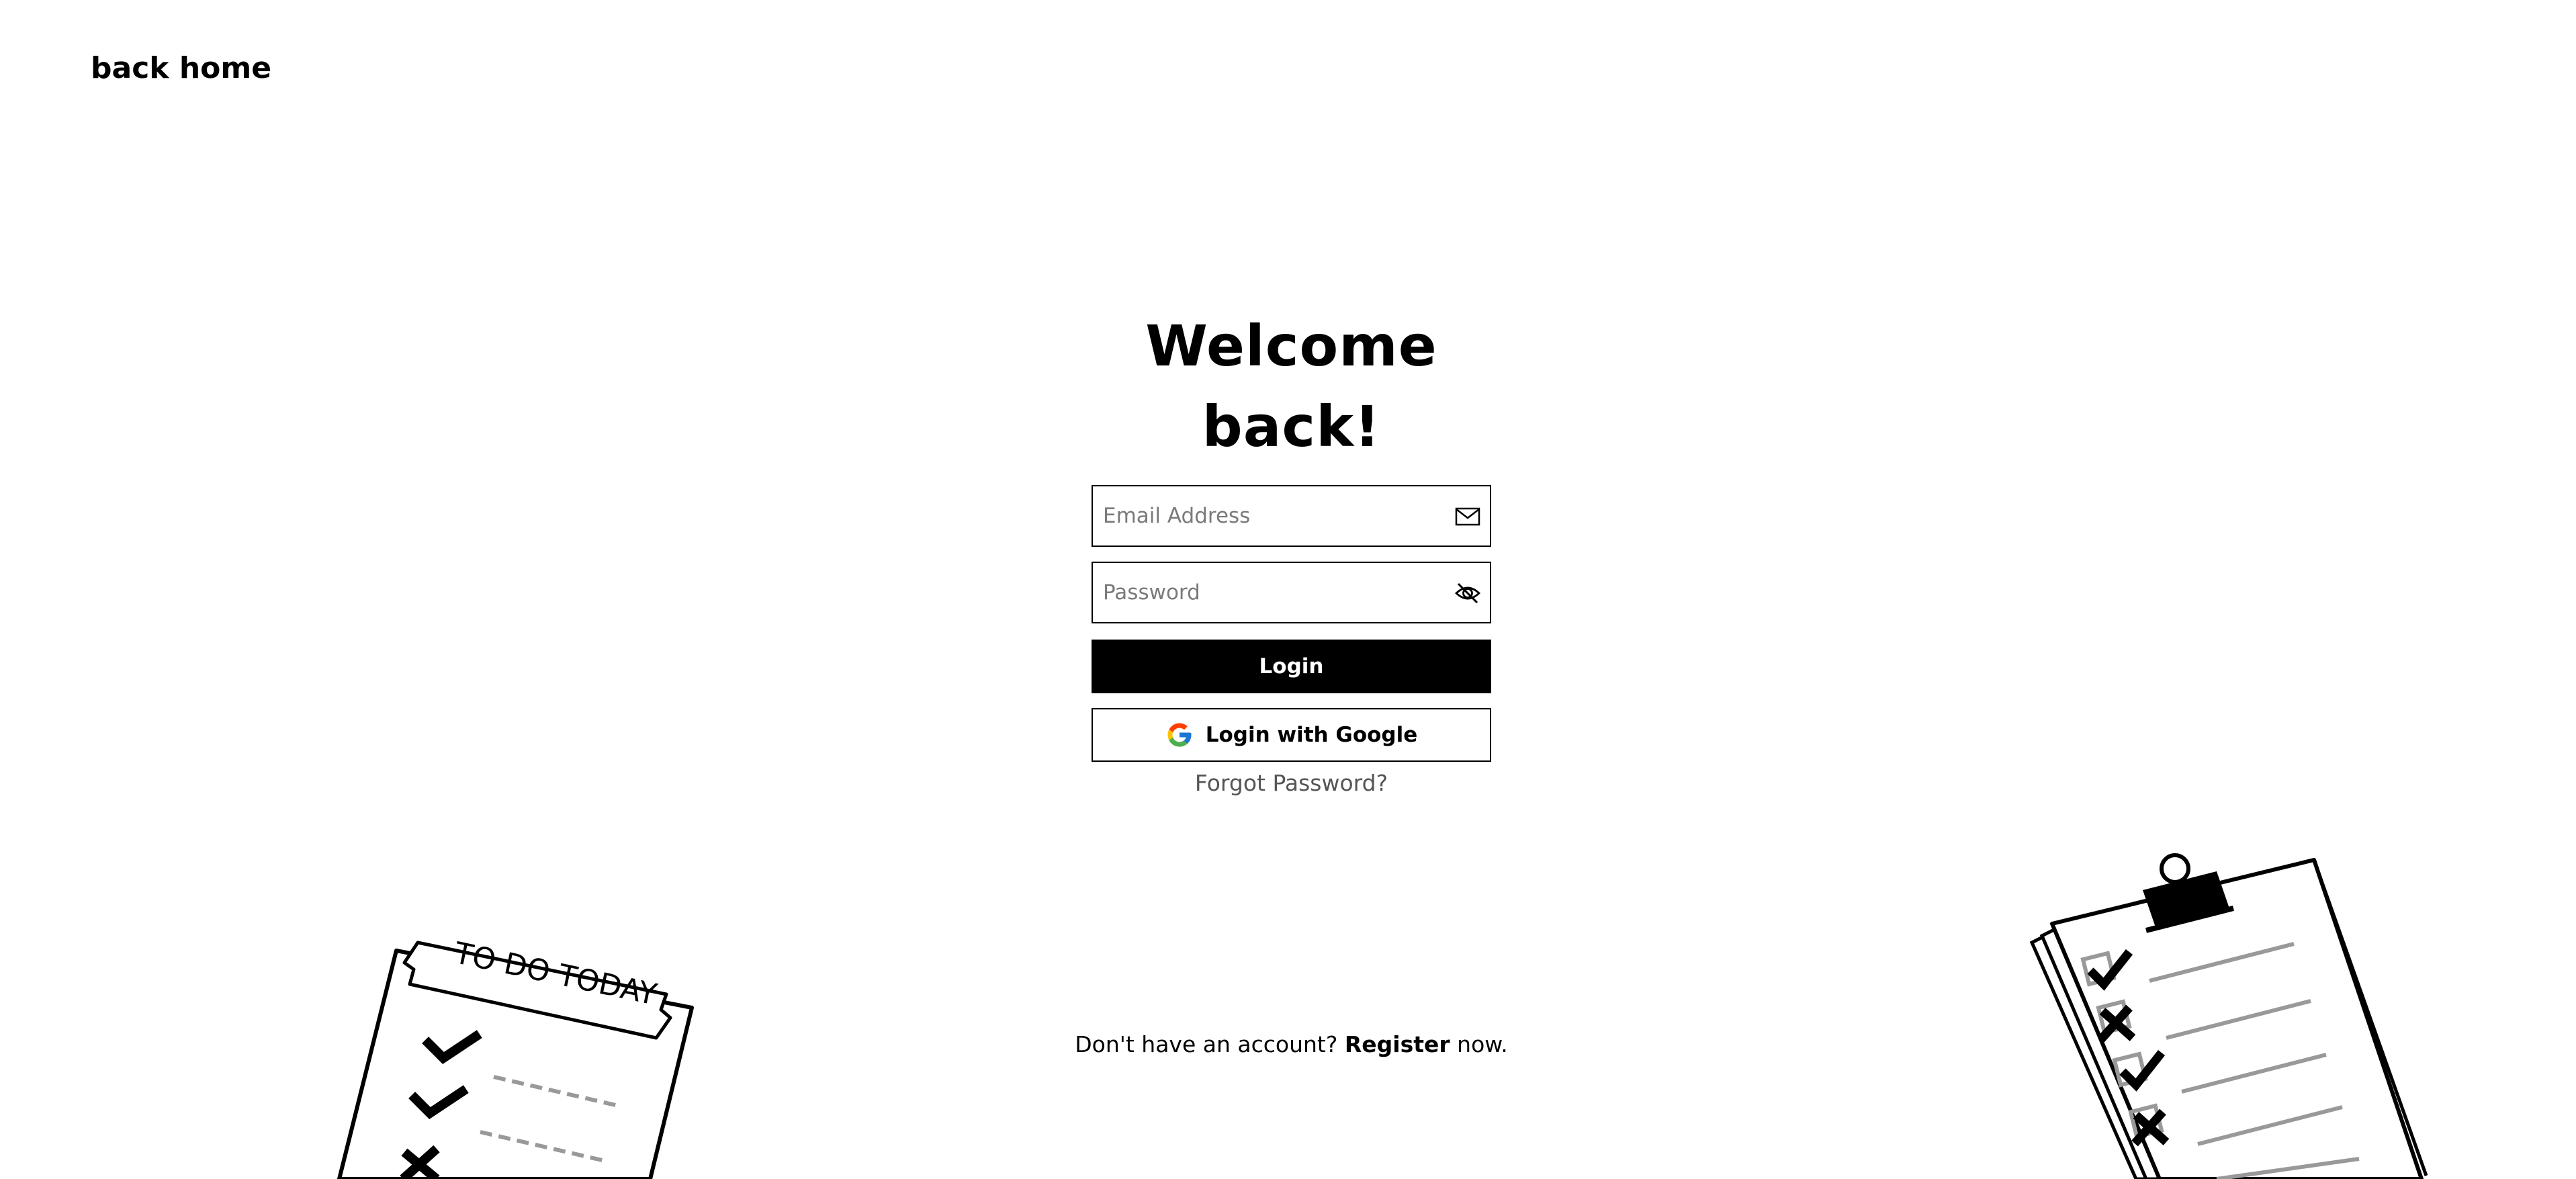  I want to click on forgot-password-link: Forgot Password?, so click(1291, 783).